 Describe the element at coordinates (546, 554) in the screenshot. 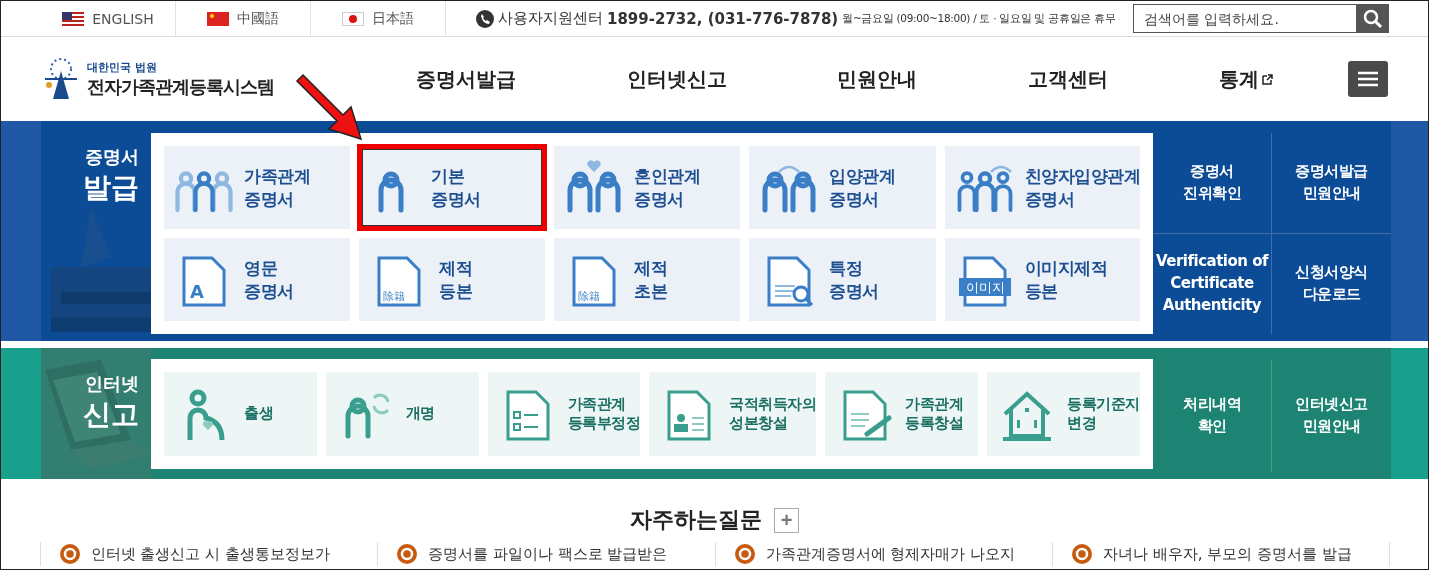

I see `faq-item: 증명서를 파일이나 팩스로 발급받은` at that location.